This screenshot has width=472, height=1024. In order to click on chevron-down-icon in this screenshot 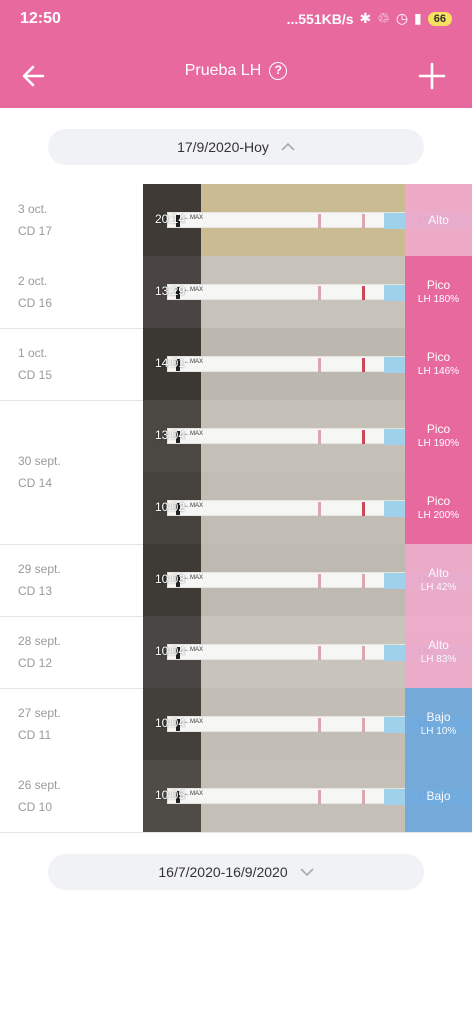, I will do `click(307, 872)`.